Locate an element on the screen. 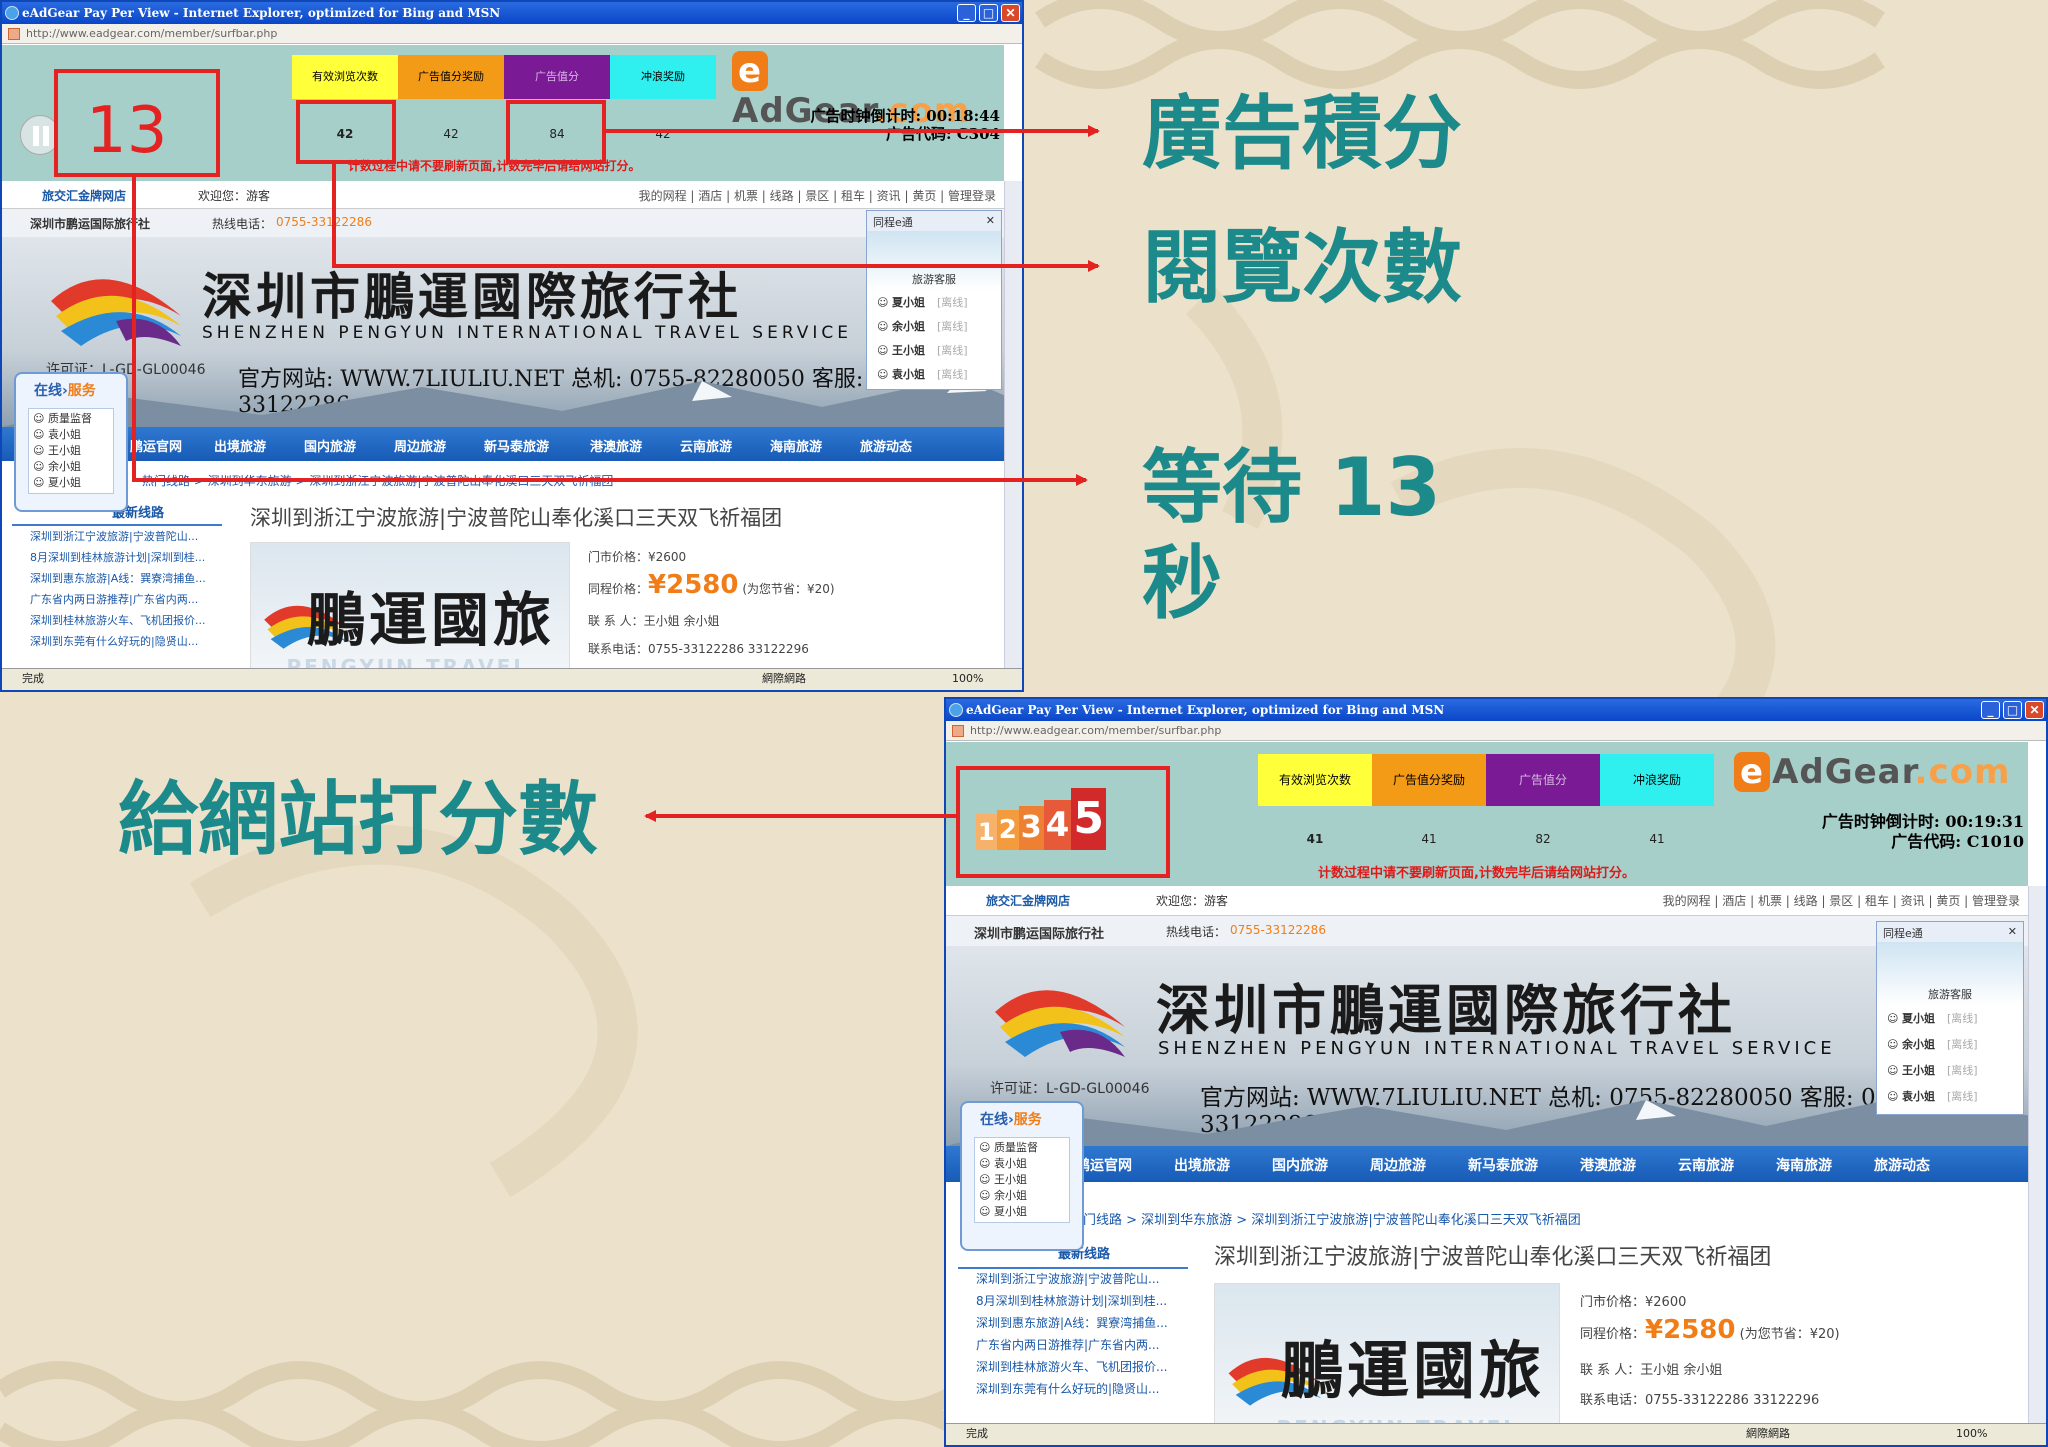 Image resolution: width=2048 pixels, height=1447 pixels. price-value: ¥2580 is located at coordinates (693, 585).